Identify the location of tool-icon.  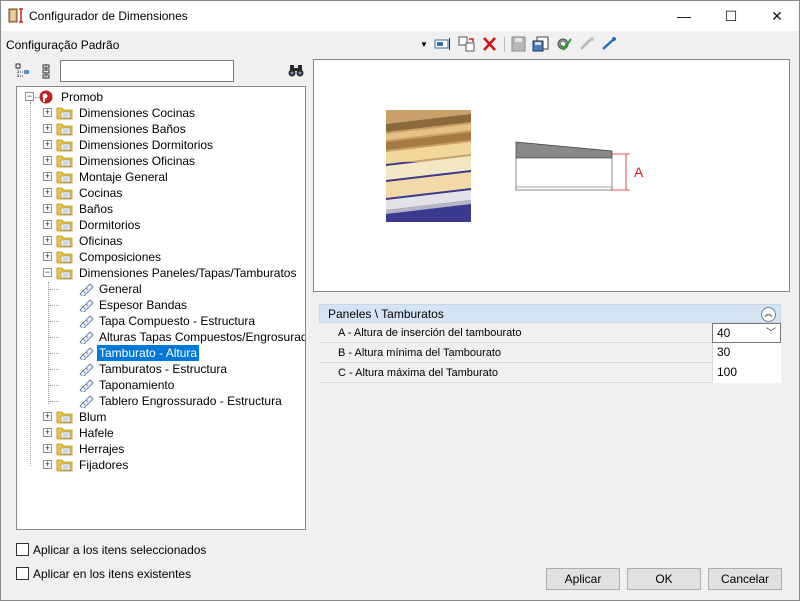
(587, 44).